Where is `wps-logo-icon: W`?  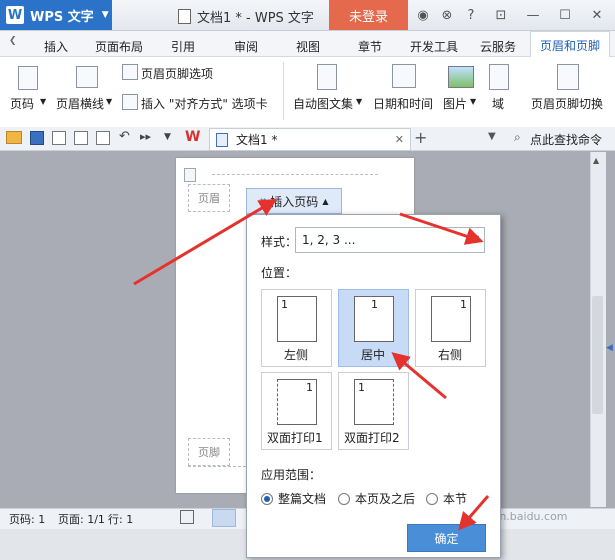
wps-logo-icon: W is located at coordinates (15, 15).